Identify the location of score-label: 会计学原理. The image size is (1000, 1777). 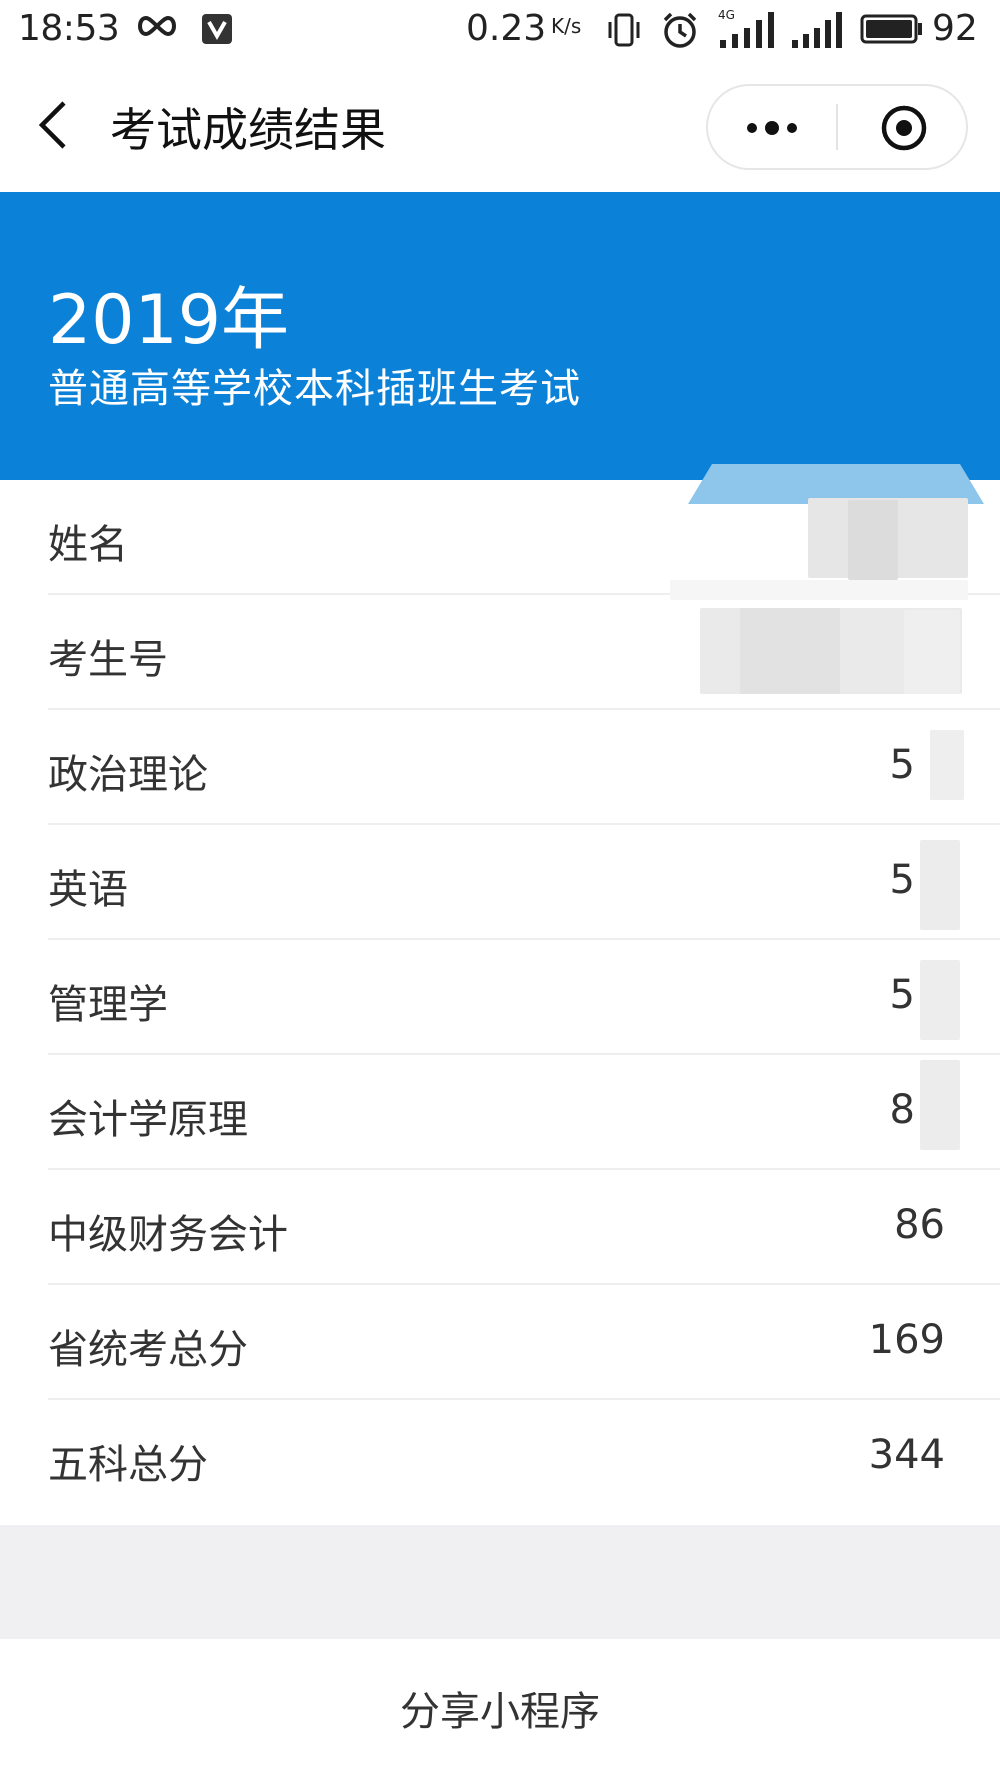
(148, 1120).